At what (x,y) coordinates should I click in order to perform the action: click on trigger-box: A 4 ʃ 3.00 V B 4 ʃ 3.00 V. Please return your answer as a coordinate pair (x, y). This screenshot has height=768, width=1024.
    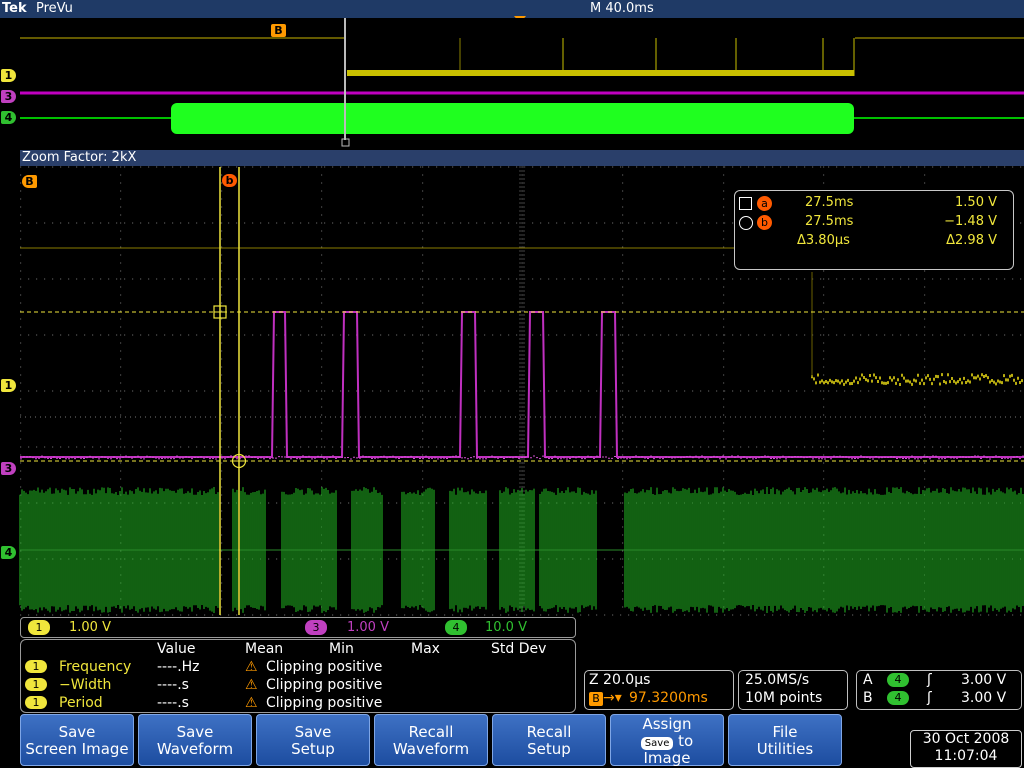
    Looking at the image, I should click on (939, 690).